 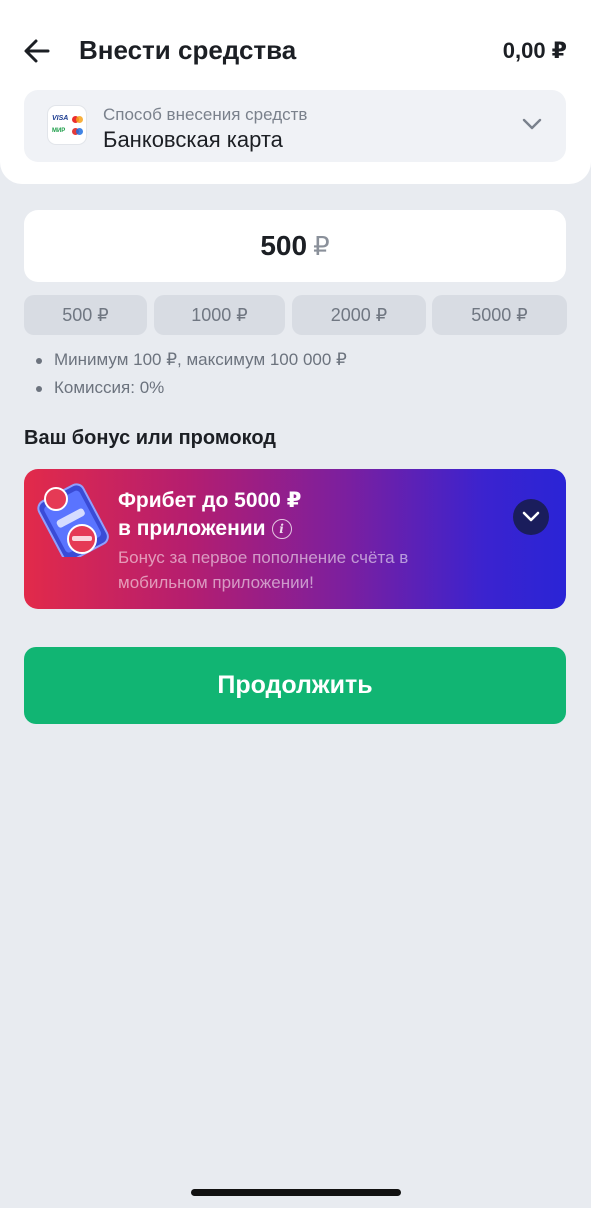 I want to click on bonus-section-title: Ваш бонус или промокод, so click(x=150, y=438).